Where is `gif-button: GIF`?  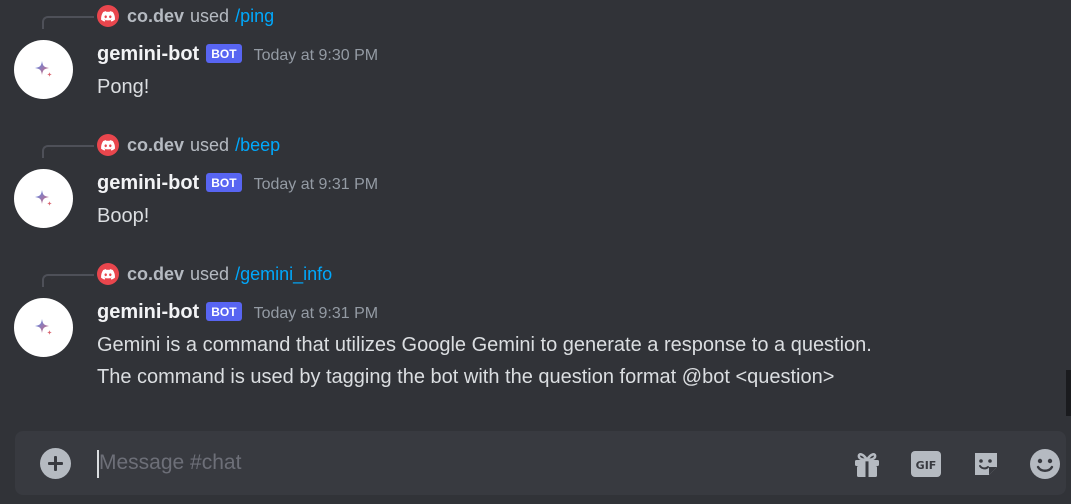 gif-button: GIF is located at coordinates (926, 464).